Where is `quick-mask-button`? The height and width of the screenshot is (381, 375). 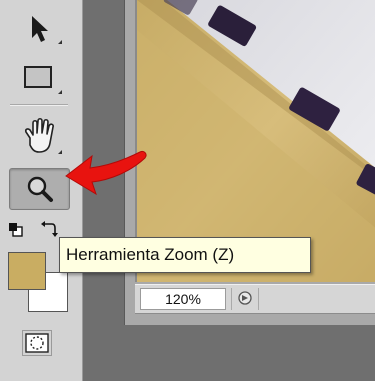
quick-mask-button is located at coordinates (37, 343).